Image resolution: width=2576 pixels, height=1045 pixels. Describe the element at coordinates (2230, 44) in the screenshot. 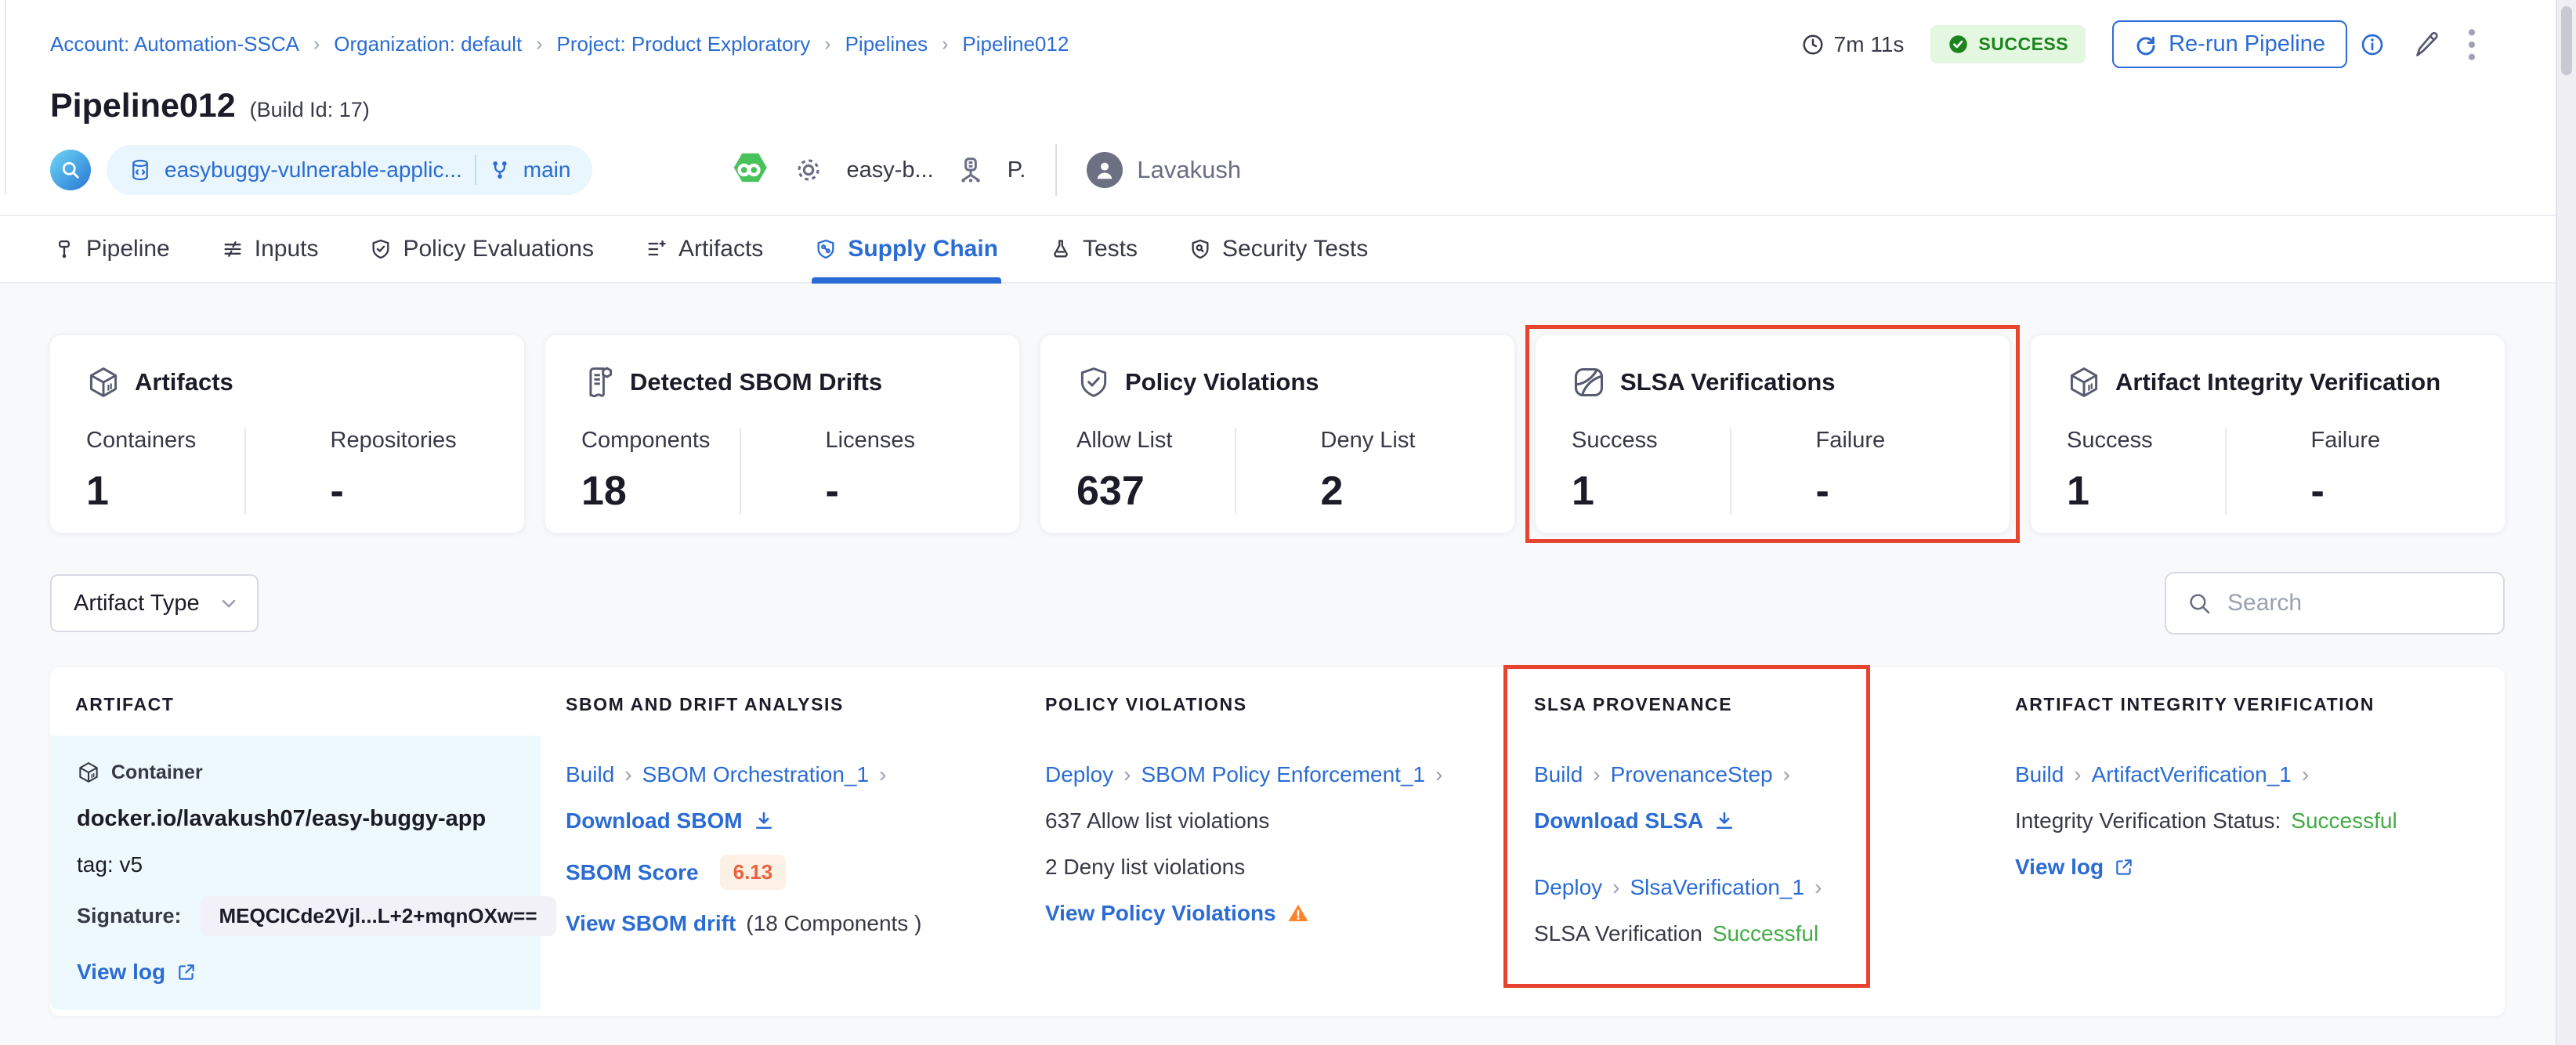

I see `rerun-pipeline-button: Re-run Pipeline` at that location.